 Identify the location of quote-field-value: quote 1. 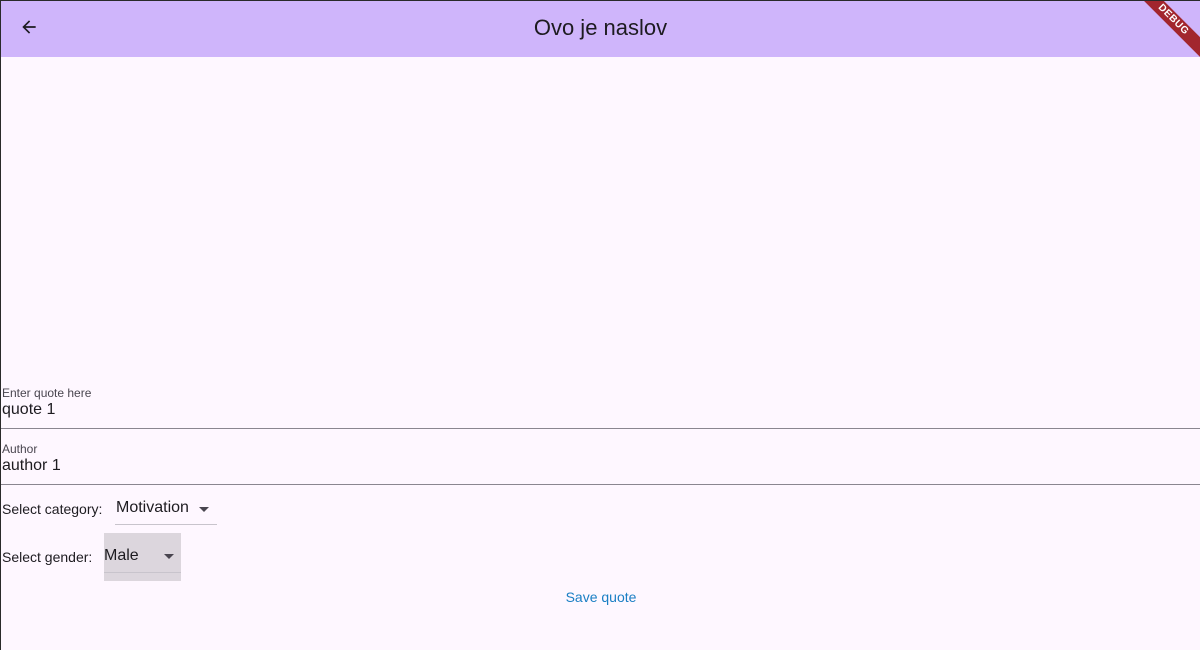
(28, 410).